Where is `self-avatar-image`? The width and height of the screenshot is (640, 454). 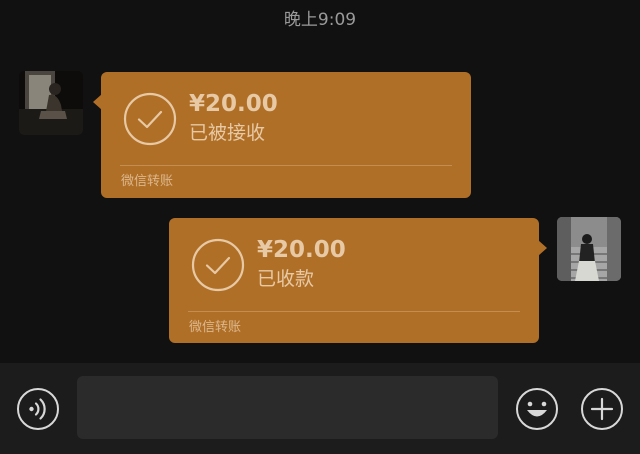
self-avatar-image is located at coordinates (589, 249).